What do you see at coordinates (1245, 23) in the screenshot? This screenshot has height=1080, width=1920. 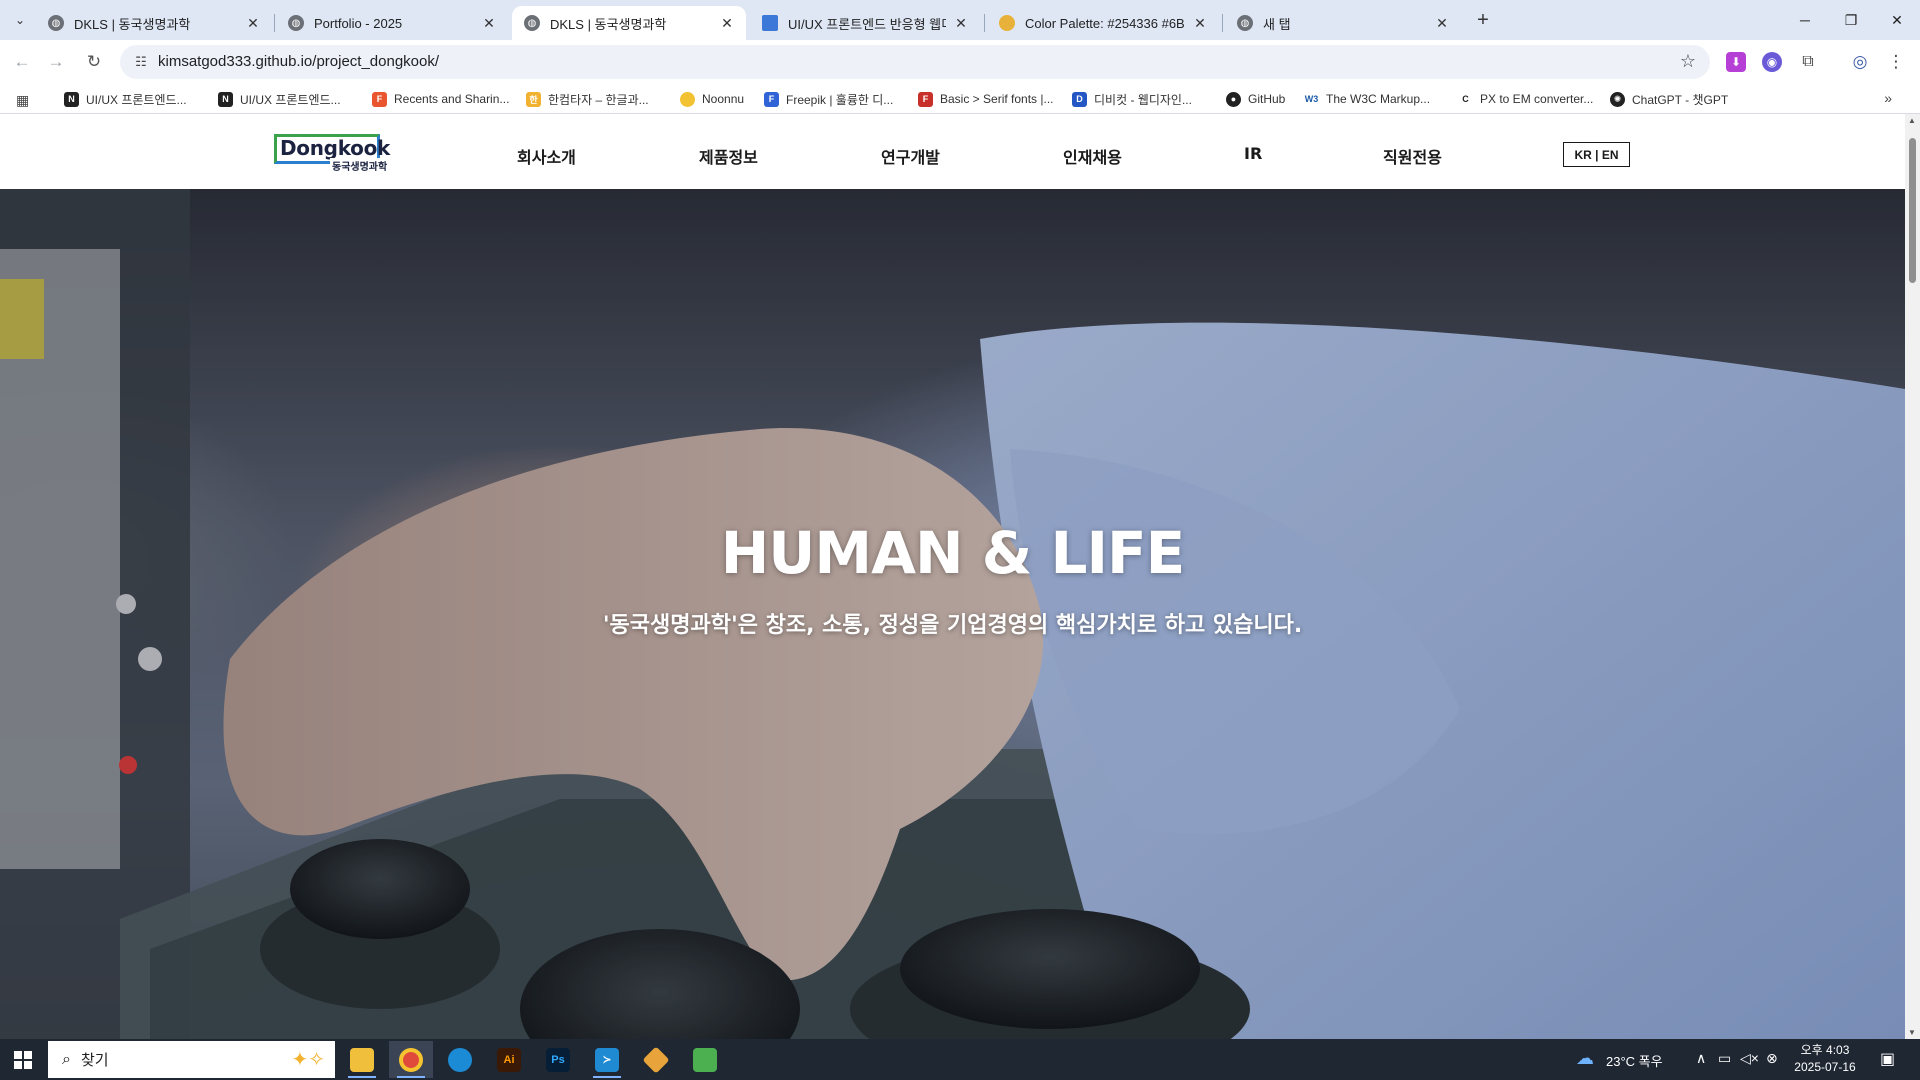 I see `chrome-icon: ◍` at bounding box center [1245, 23].